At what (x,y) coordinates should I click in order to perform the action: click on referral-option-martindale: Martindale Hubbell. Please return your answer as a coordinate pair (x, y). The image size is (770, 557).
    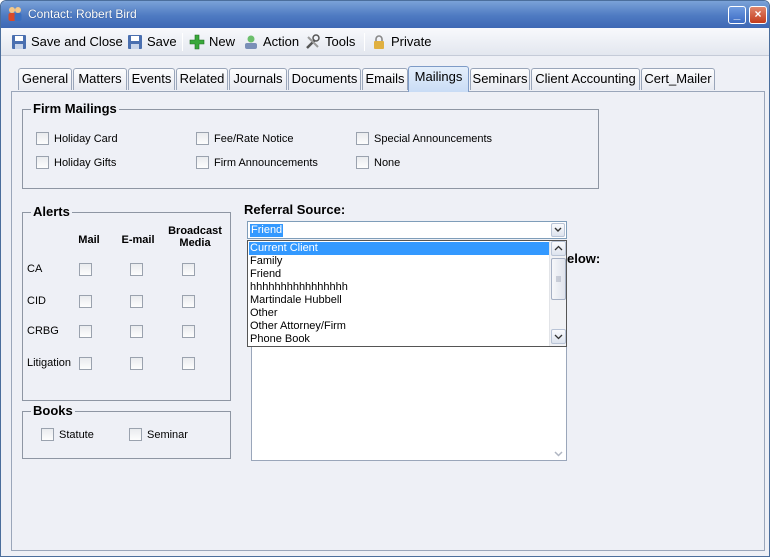
    Looking at the image, I should click on (400, 300).